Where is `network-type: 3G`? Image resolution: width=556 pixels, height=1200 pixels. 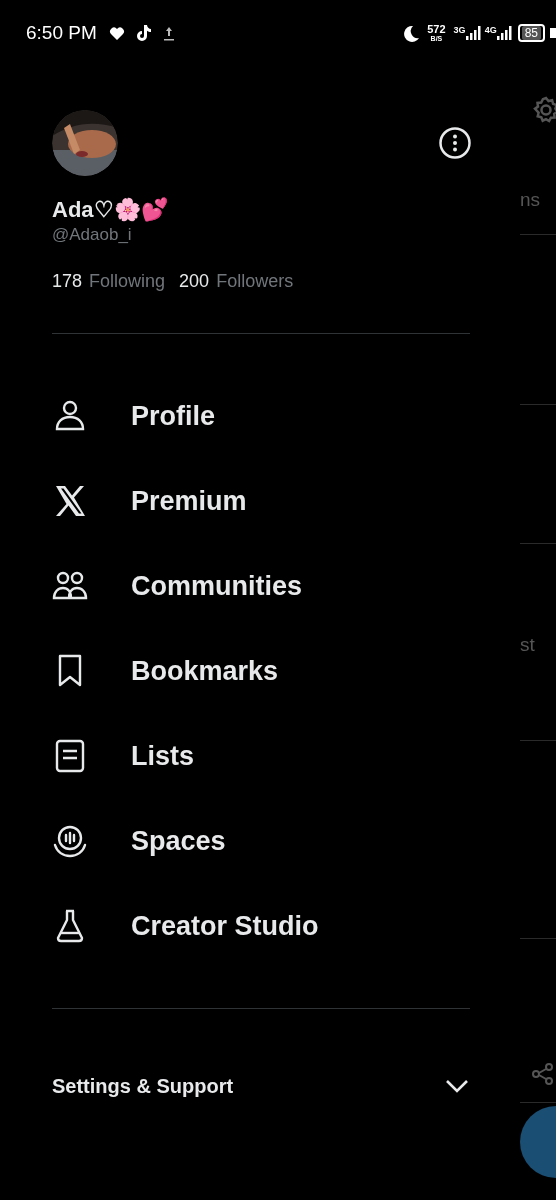
network-type: 3G is located at coordinates (459, 30).